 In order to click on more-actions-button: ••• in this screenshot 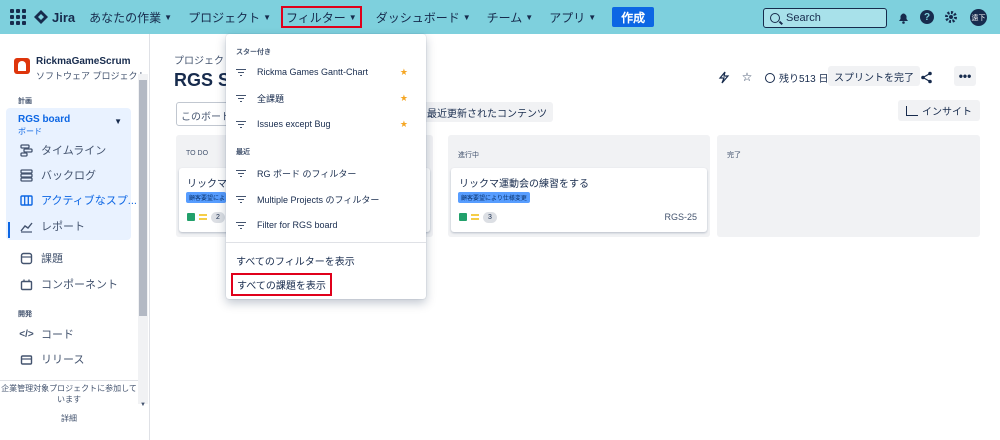, I will do `click(965, 76)`.